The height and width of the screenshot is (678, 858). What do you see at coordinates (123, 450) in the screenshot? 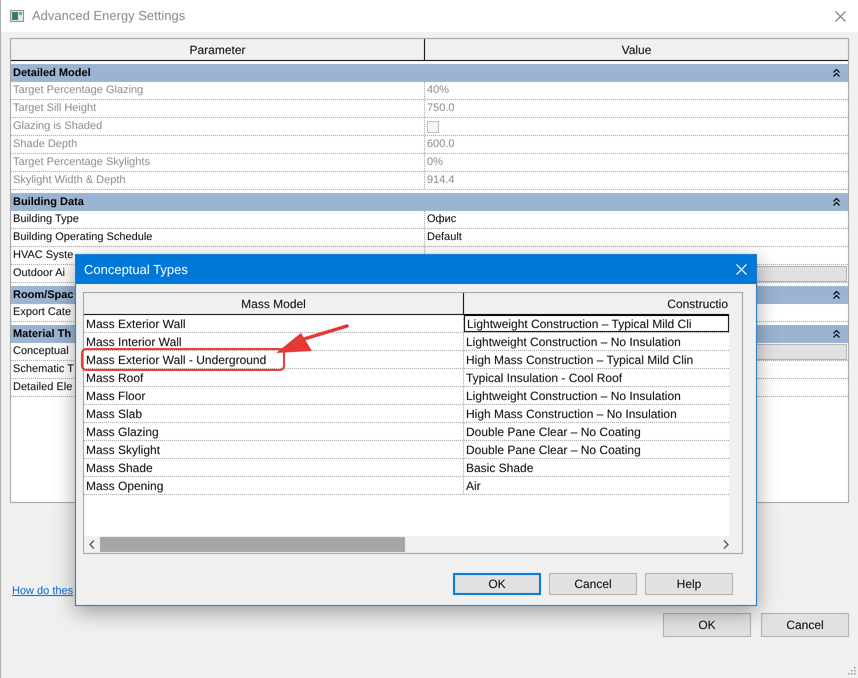
I see `mass-model-name: Mass Skylight` at bounding box center [123, 450].